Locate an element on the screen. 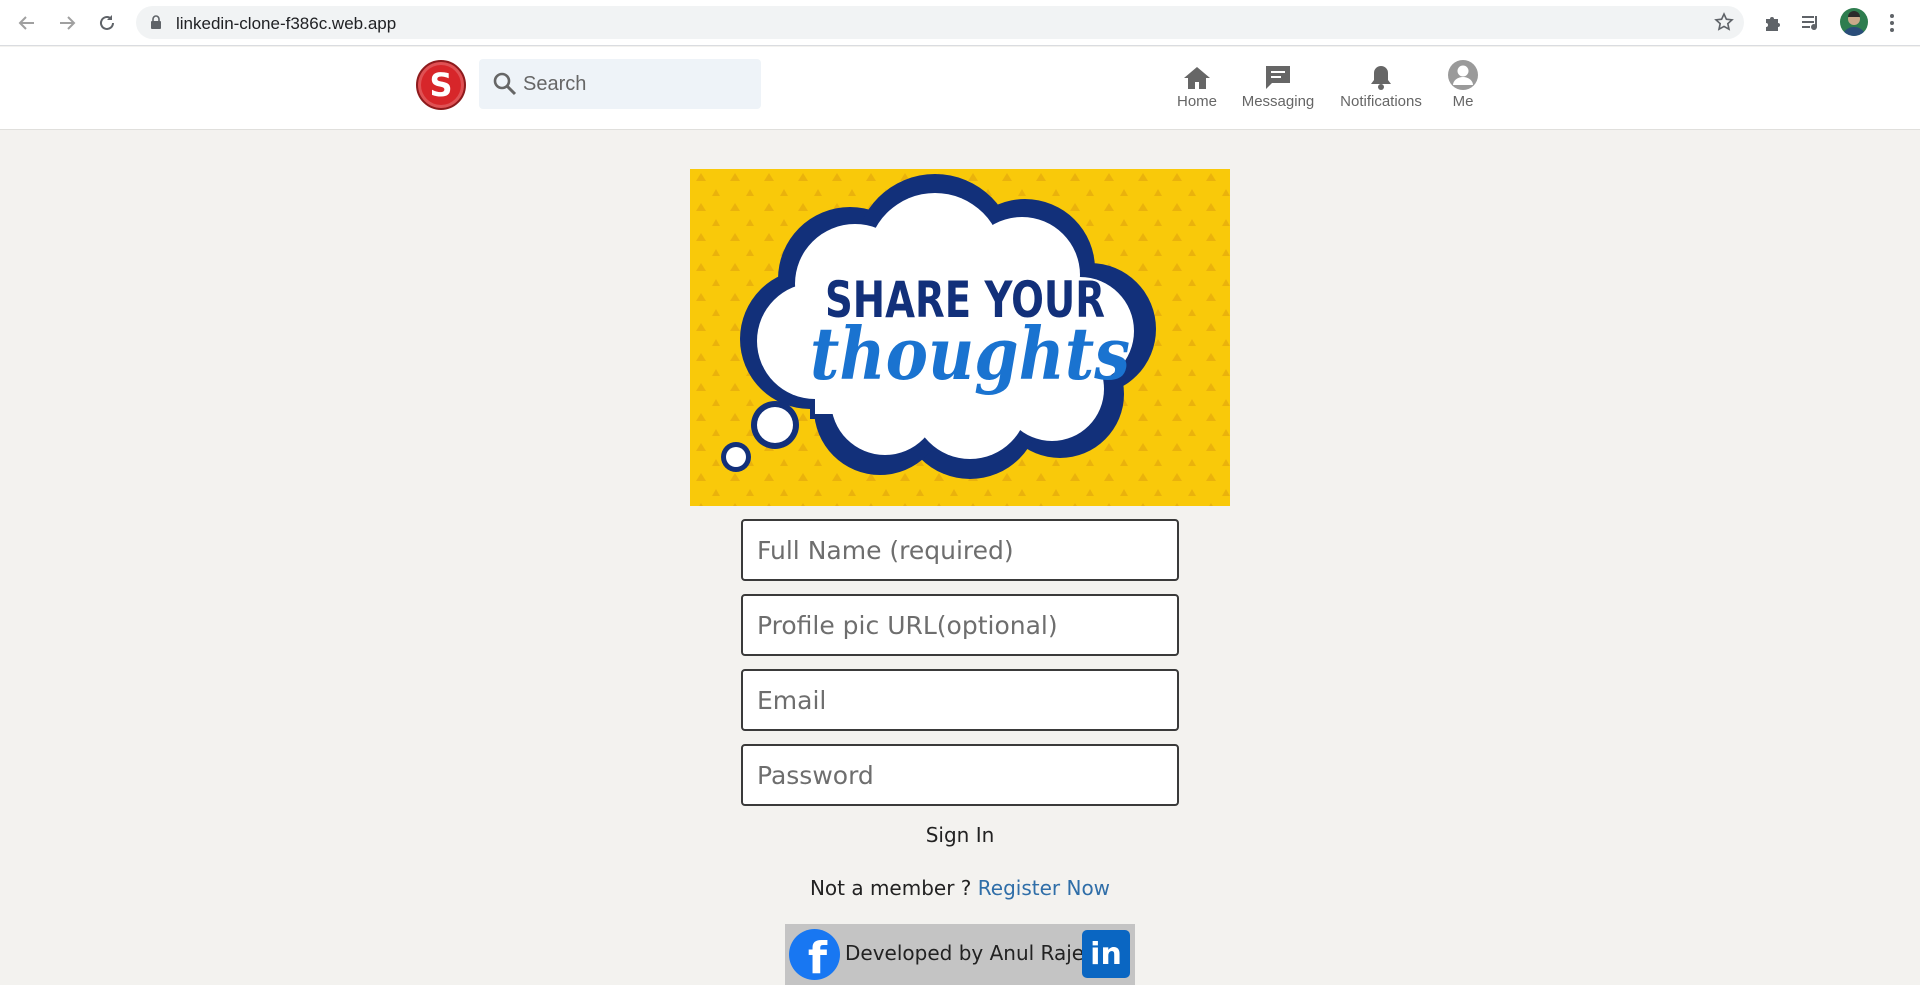 The height and width of the screenshot is (985, 1920). full-name-field is located at coordinates (960, 550).